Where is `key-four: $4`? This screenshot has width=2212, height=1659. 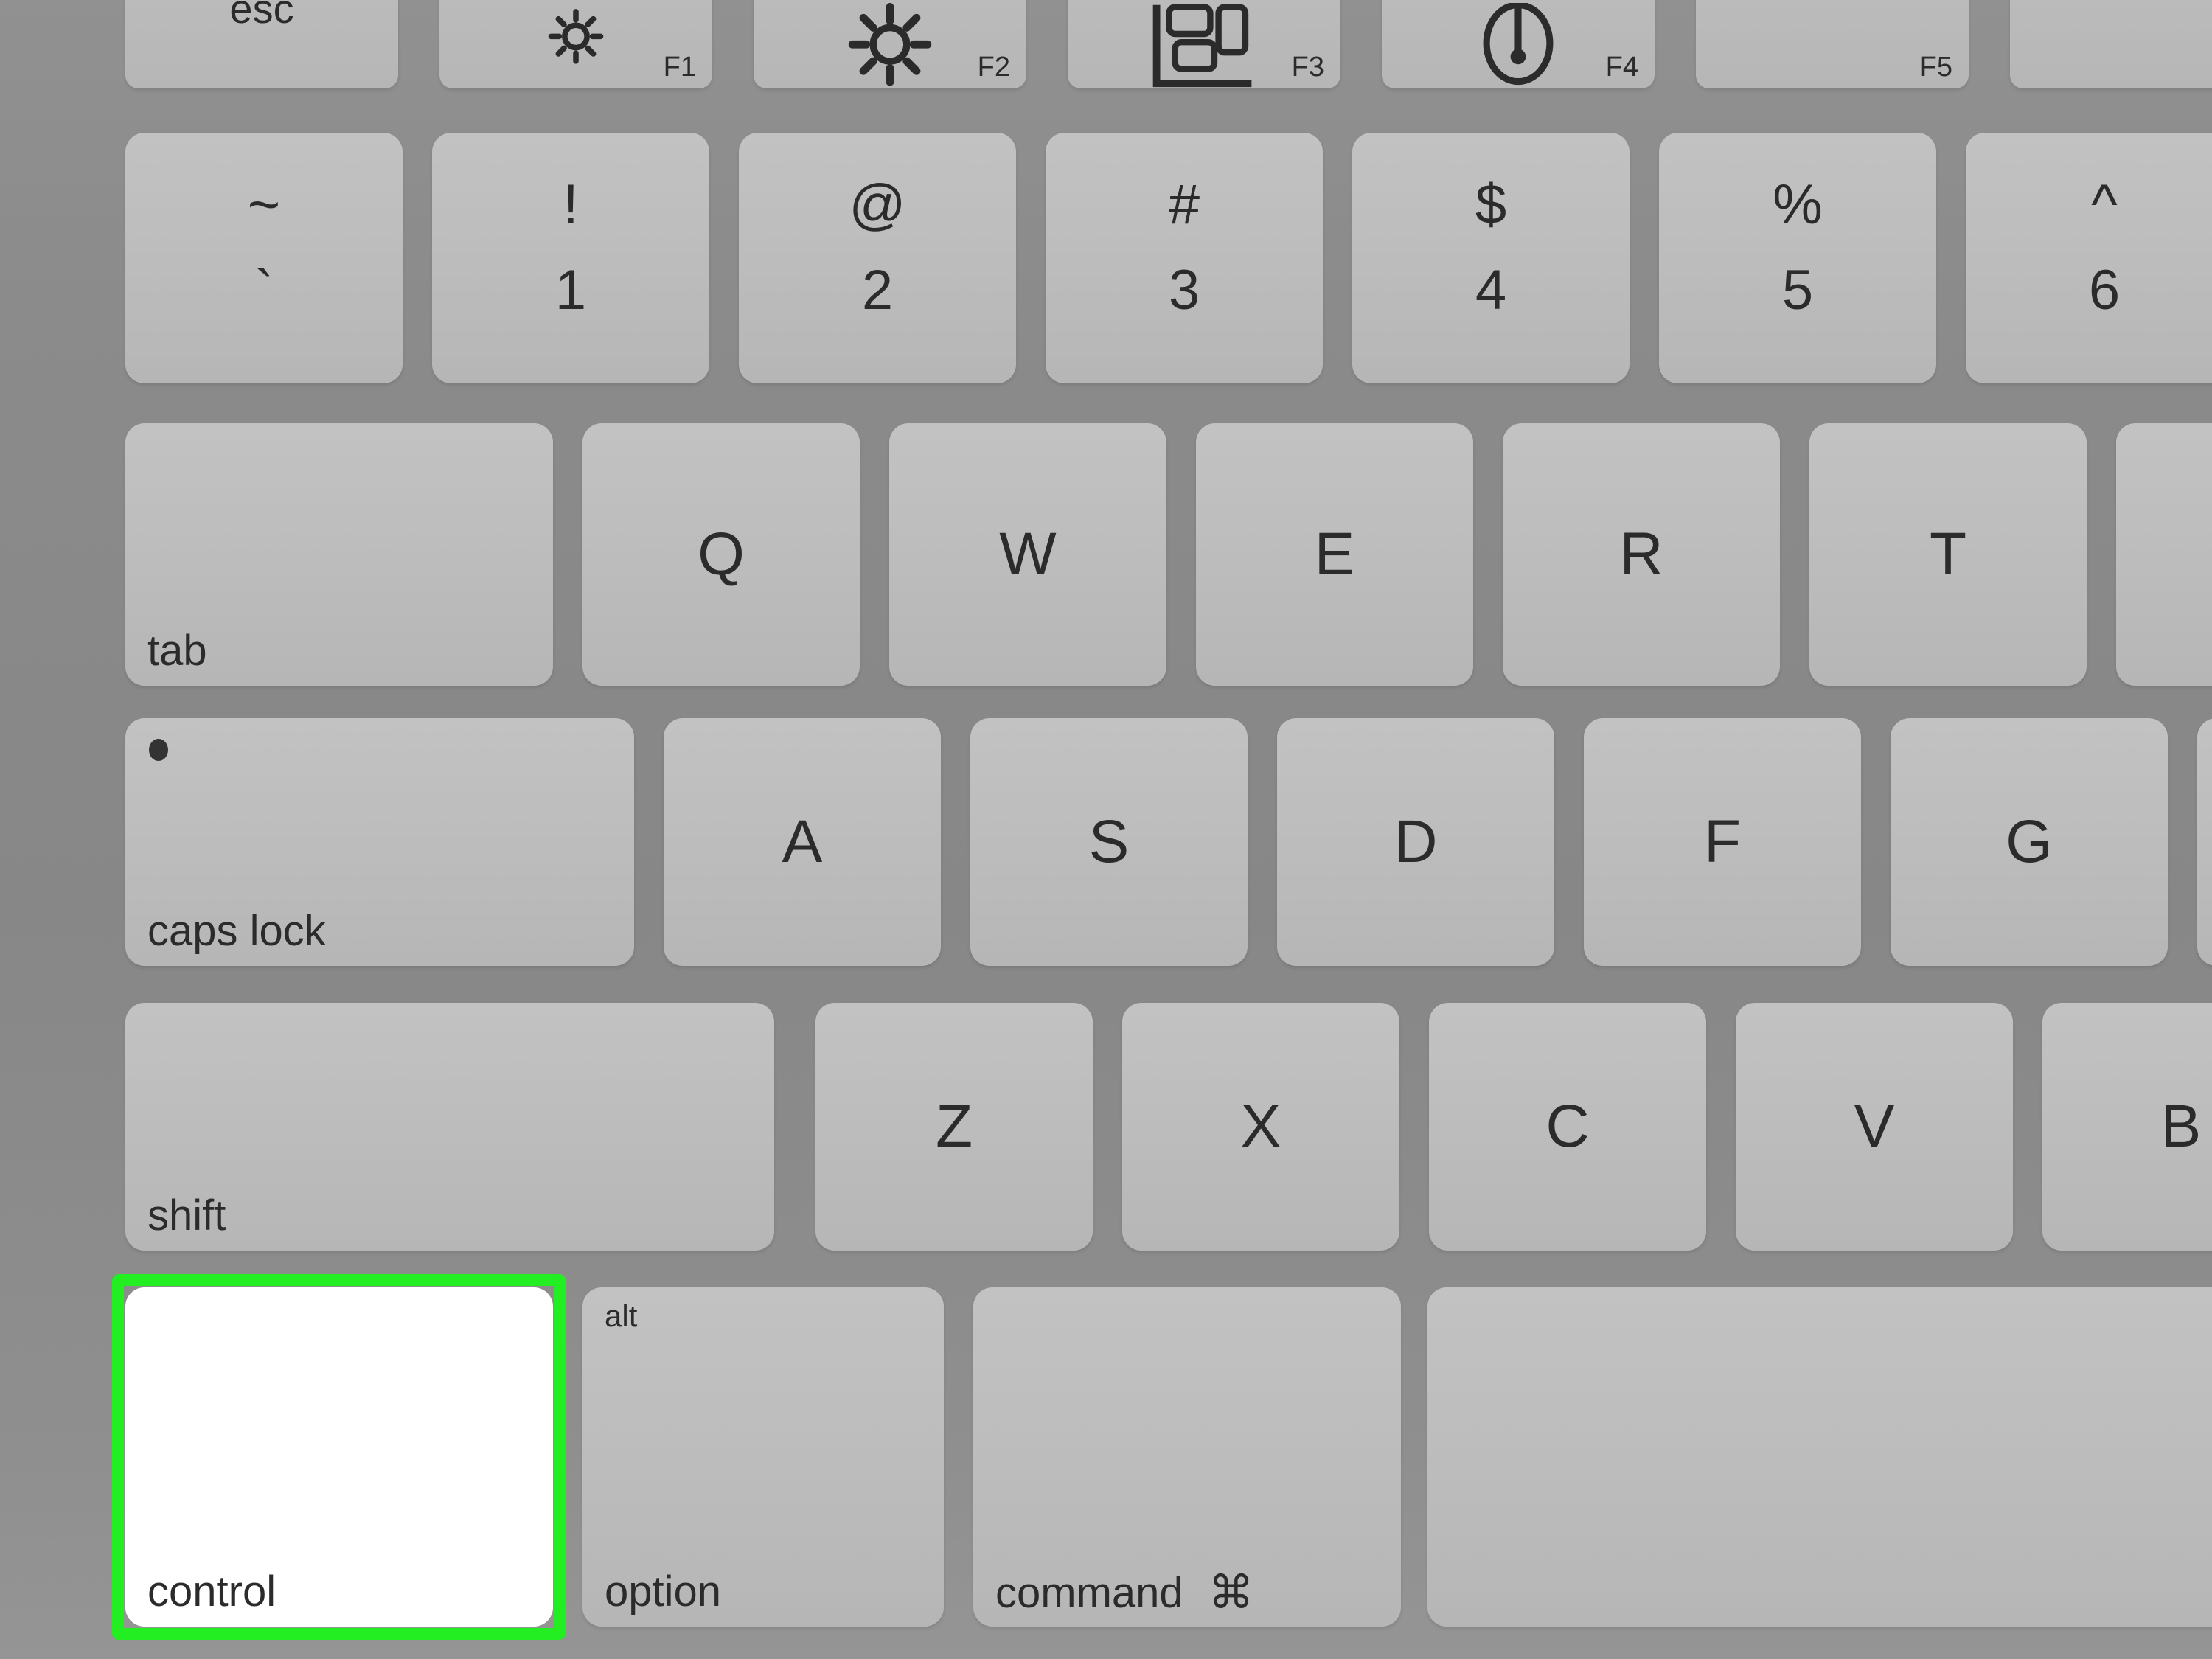 key-four: $4 is located at coordinates (1491, 258).